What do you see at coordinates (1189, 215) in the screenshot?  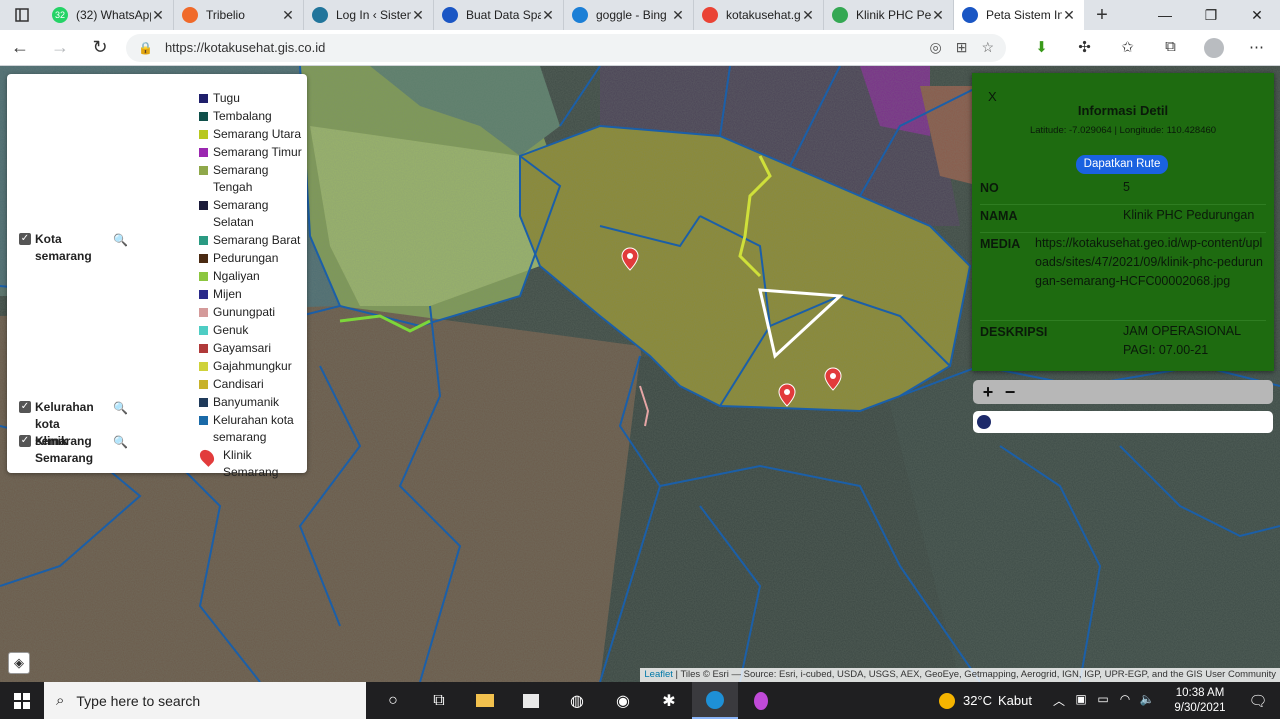 I see `info-value: Klinik PHC Pedurungan` at bounding box center [1189, 215].